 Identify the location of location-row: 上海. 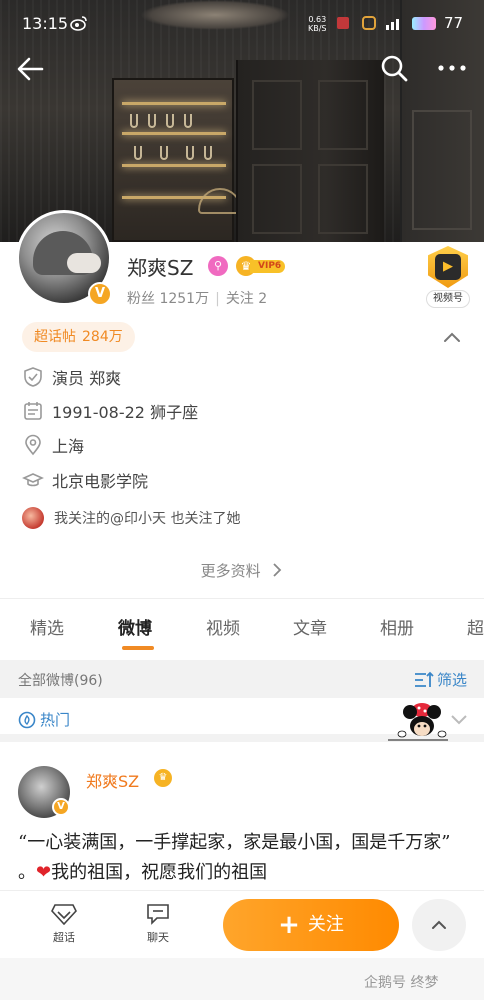
(53, 445).